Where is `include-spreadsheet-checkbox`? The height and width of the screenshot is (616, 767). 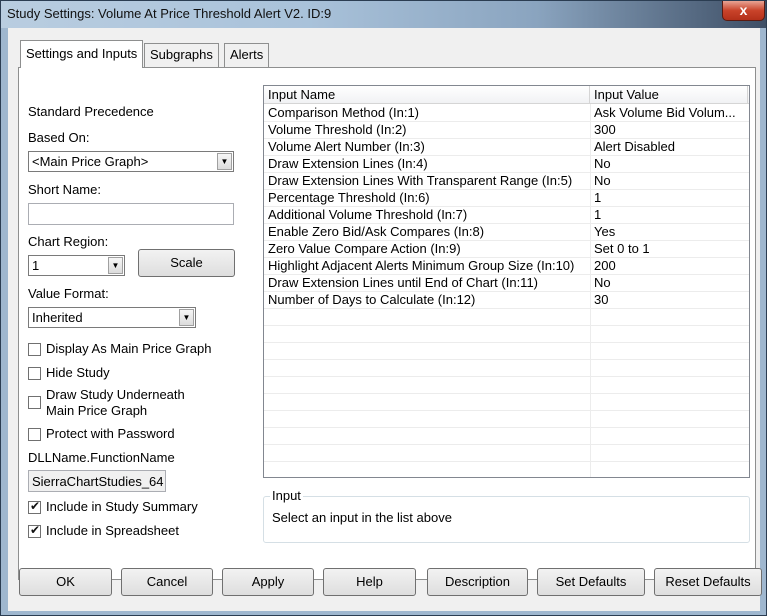 include-spreadsheet-checkbox is located at coordinates (34, 530).